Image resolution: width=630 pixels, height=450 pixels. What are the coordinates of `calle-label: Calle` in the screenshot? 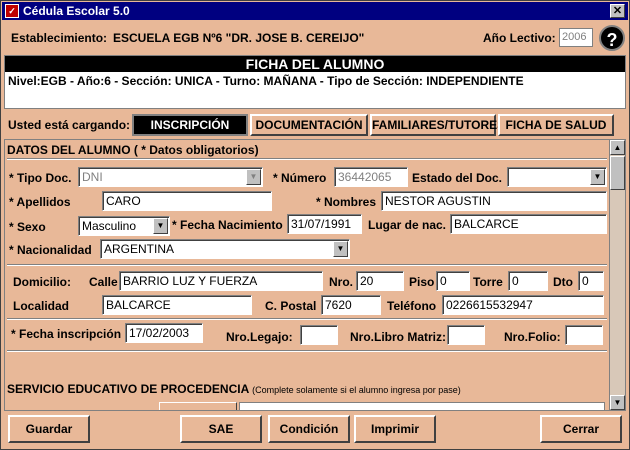 It's located at (103, 282).